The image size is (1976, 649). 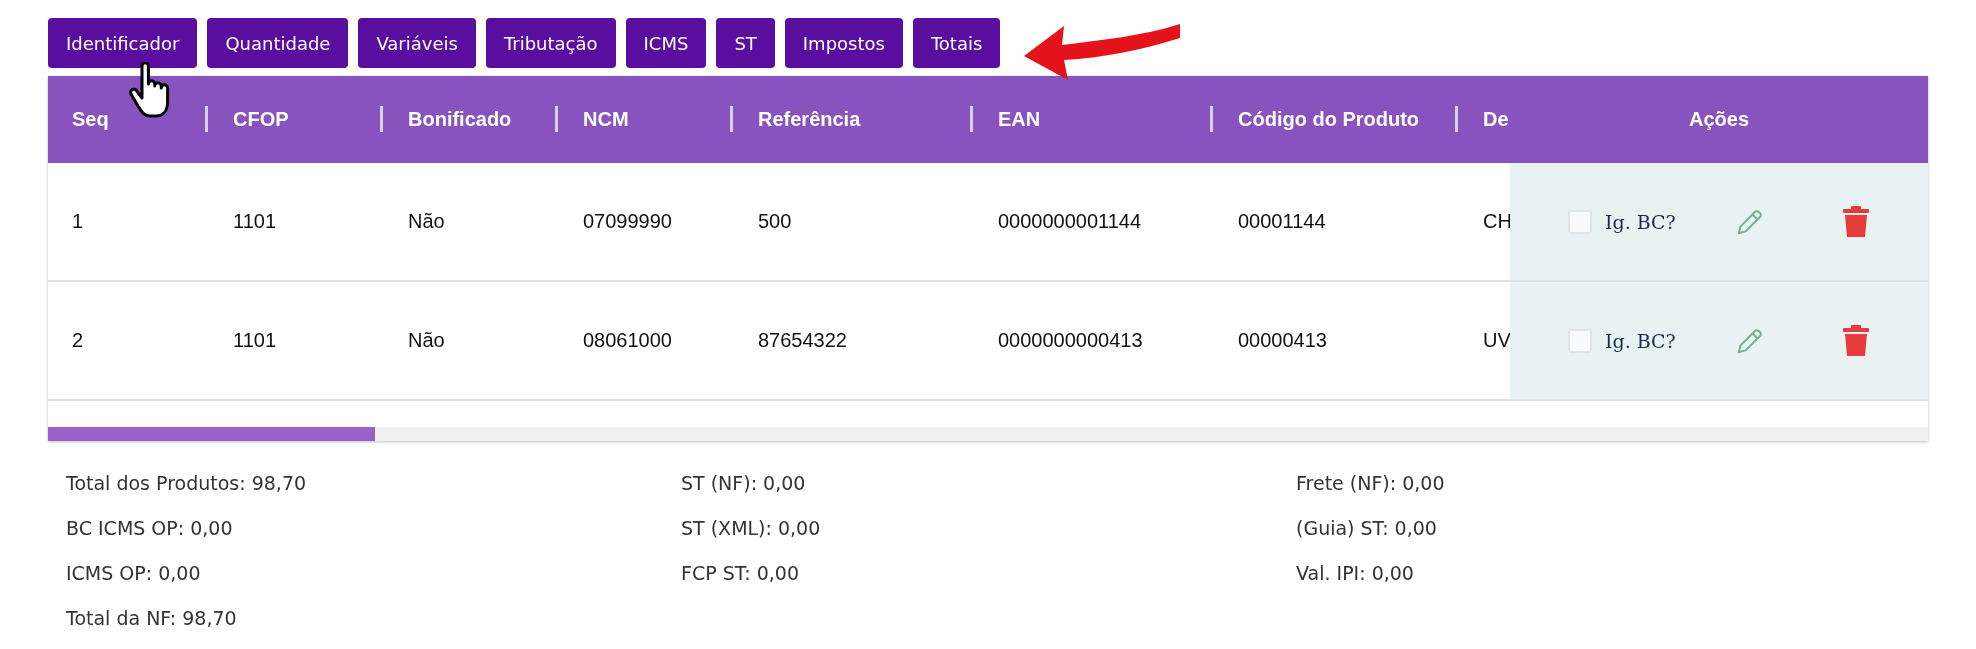 What do you see at coordinates (1497, 221) in the screenshot?
I see `table-cell: CH` at bounding box center [1497, 221].